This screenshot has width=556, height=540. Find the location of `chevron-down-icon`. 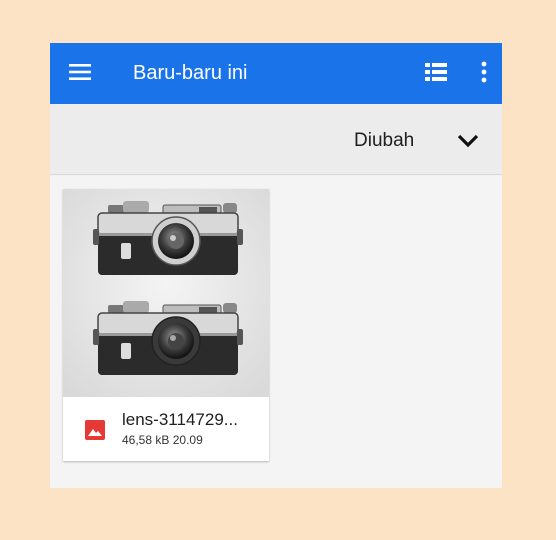

chevron-down-icon is located at coordinates (468, 141).